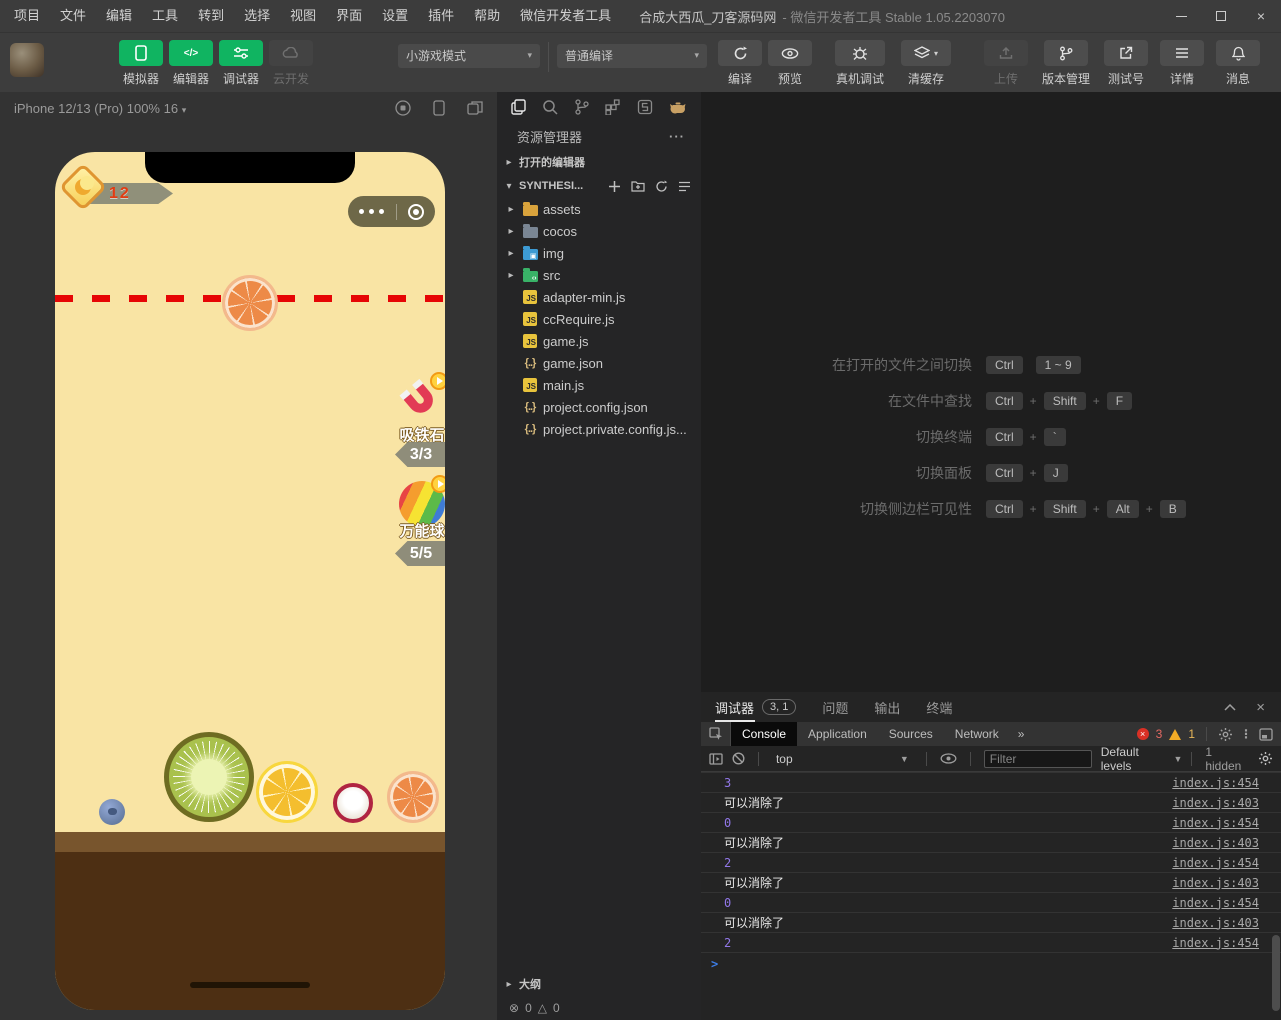 This screenshot has width=1281, height=1020. What do you see at coordinates (119, 16) in the screenshot?
I see `menu-edit: 编辑` at bounding box center [119, 16].